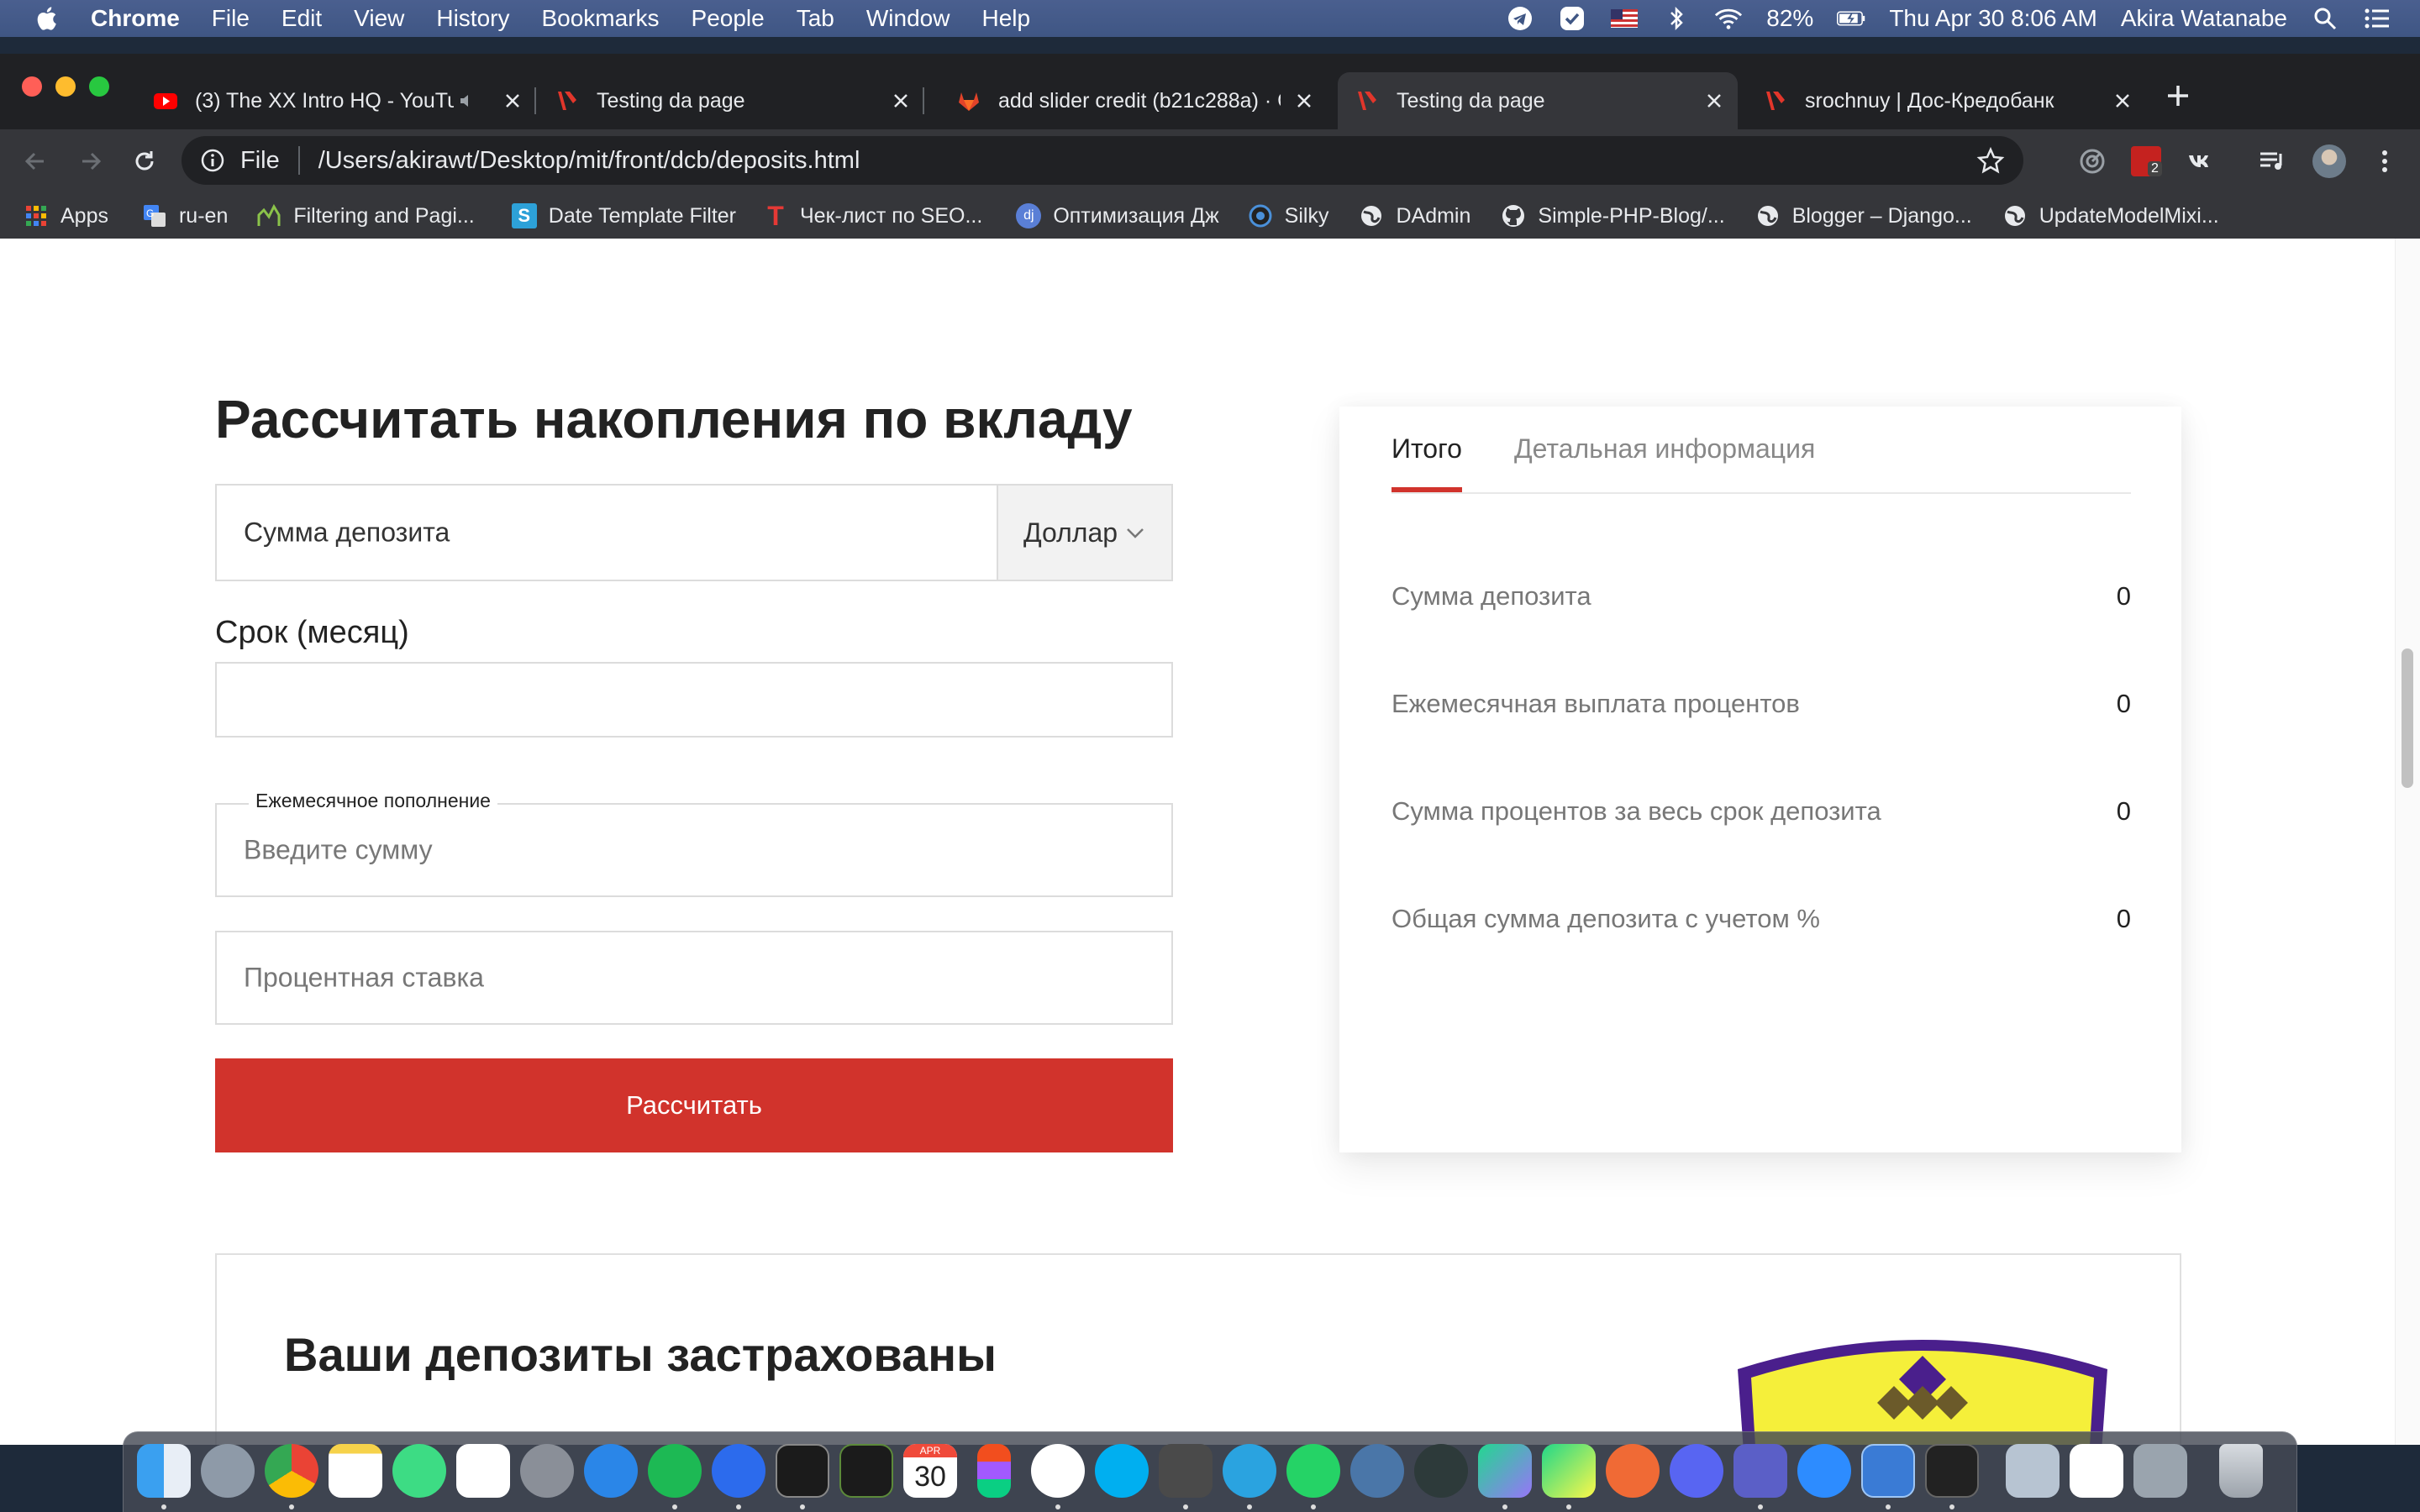 This screenshot has width=2420, height=1512. Describe the element at coordinates (2033, 1471) in the screenshot. I see `preview-icon` at that location.